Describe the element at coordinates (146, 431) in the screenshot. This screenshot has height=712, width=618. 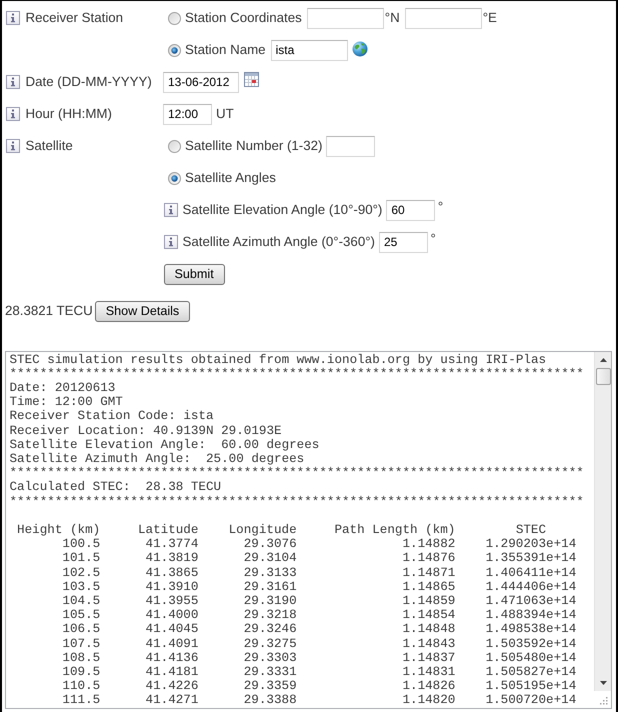
I see `output-line: Receiver Location: 40.9139N 29.0193E` at that location.